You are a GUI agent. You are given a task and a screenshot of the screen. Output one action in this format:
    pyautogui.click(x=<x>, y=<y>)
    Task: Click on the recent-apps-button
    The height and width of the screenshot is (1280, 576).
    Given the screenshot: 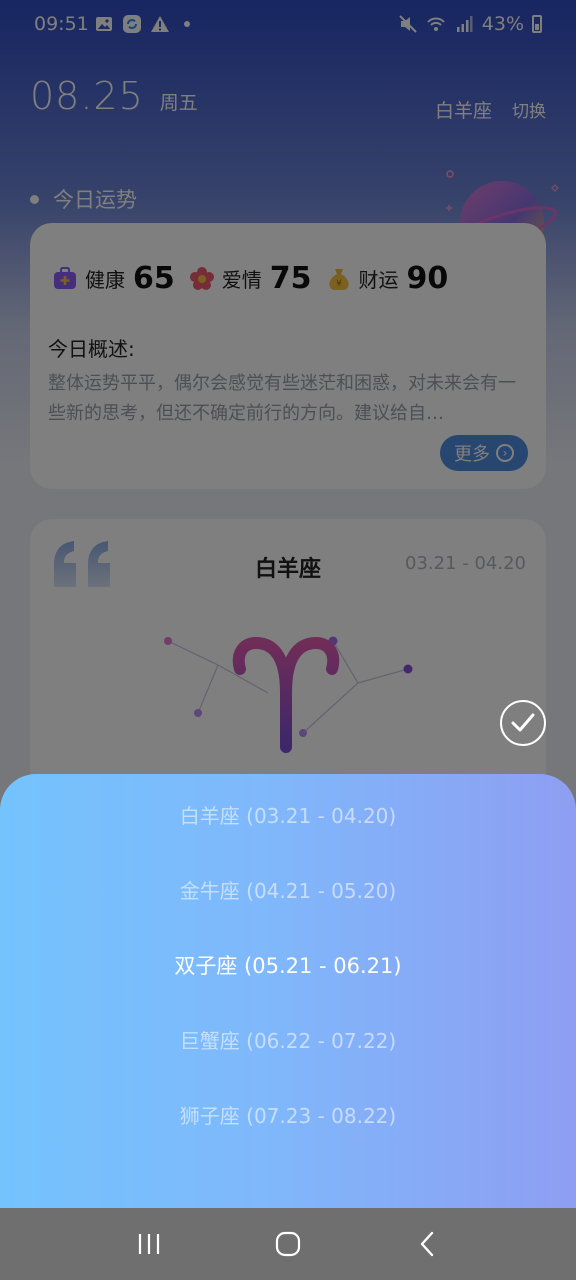 What is the action you would take?
    pyautogui.click(x=149, y=1244)
    